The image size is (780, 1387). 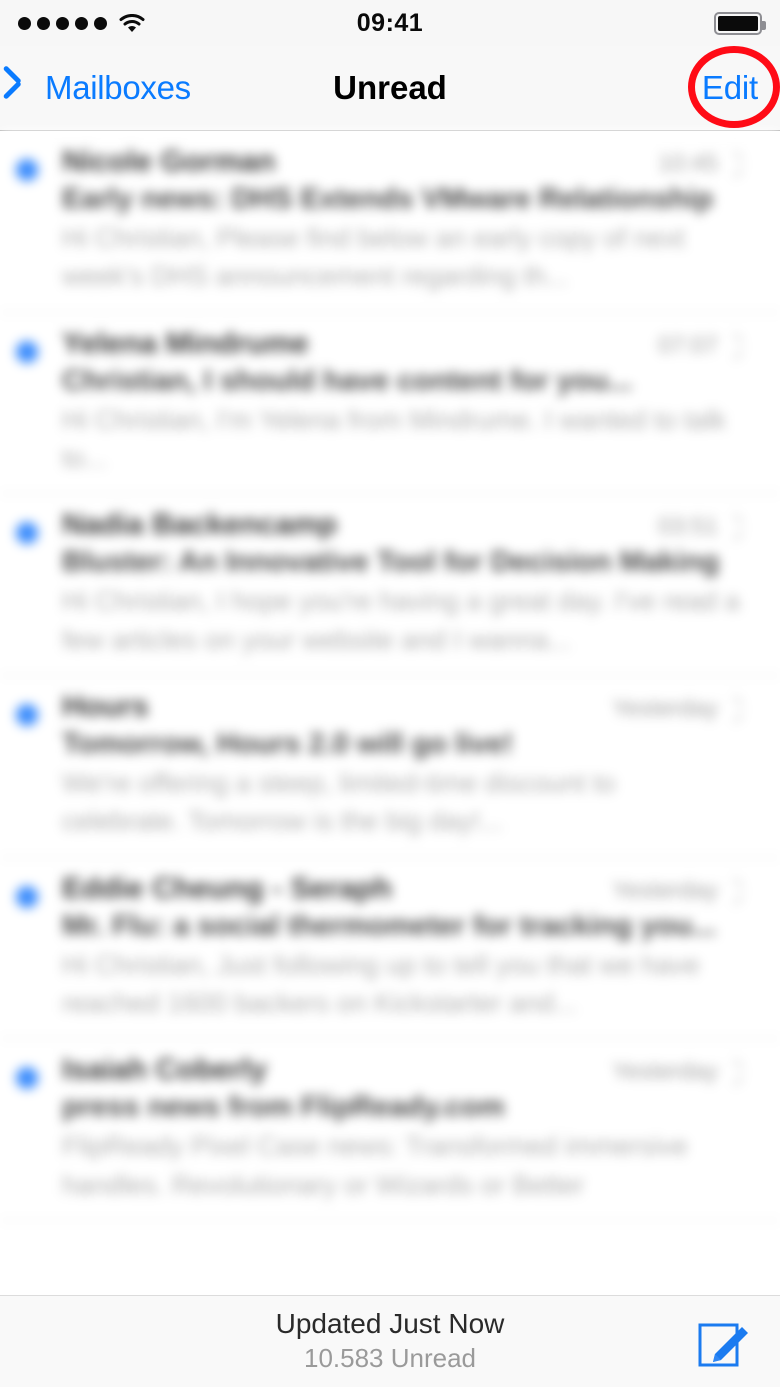 What do you see at coordinates (730, 88) in the screenshot?
I see `edit-button: Edit` at bounding box center [730, 88].